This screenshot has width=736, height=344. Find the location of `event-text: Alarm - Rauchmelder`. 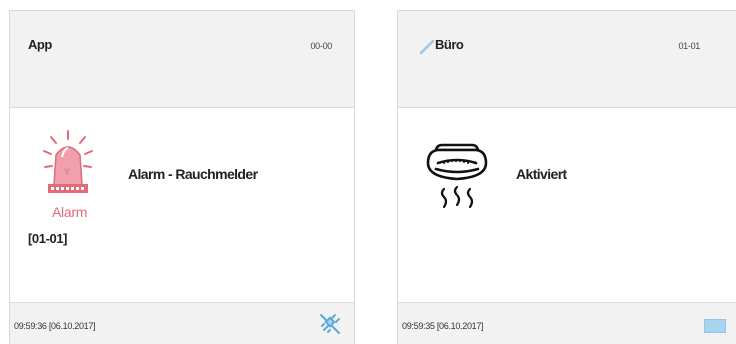

event-text: Alarm - Rauchmelder is located at coordinates (193, 174).